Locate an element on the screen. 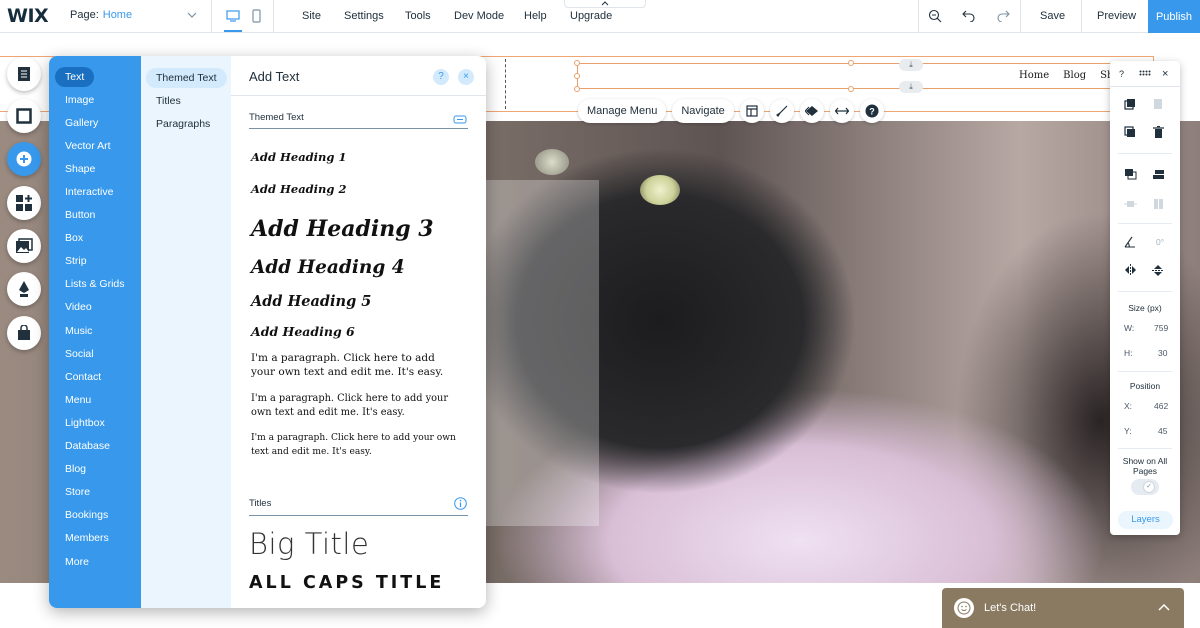 Image resolution: width=1200 pixels, height=628 pixels. category-menu: Menu is located at coordinates (95, 399).